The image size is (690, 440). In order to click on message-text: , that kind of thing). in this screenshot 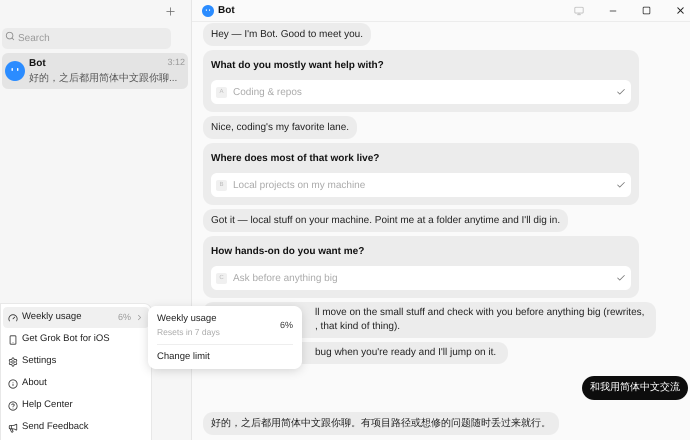, I will do `click(358, 327)`.